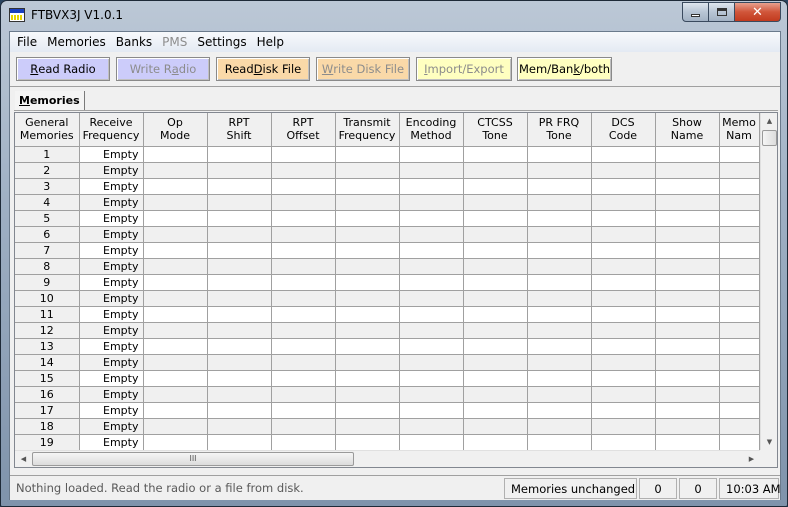  I want to click on column-header: Op Mode, so click(175, 130).